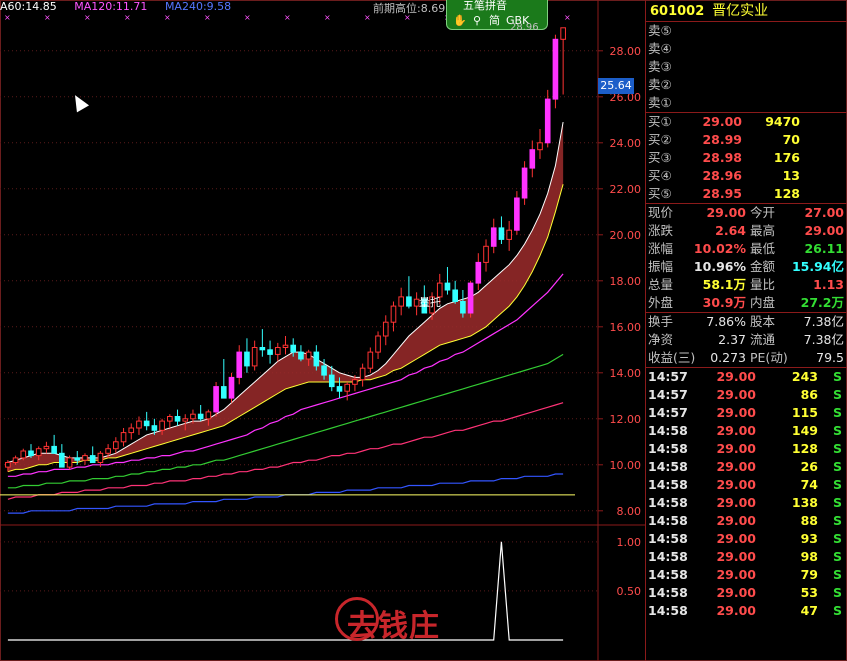  Describe the element at coordinates (809, 592) in the screenshot. I see `tick-volume: 53` at that location.